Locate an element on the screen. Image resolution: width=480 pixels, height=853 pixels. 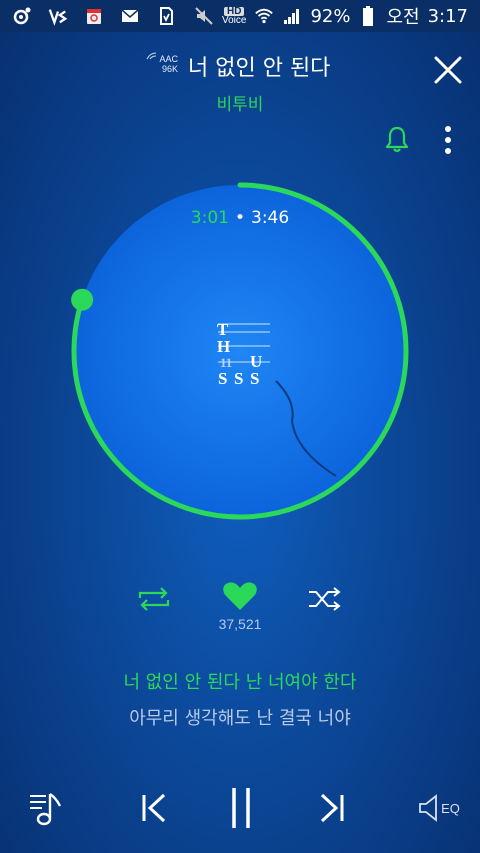
more-vertical-icon is located at coordinates (448, 140).